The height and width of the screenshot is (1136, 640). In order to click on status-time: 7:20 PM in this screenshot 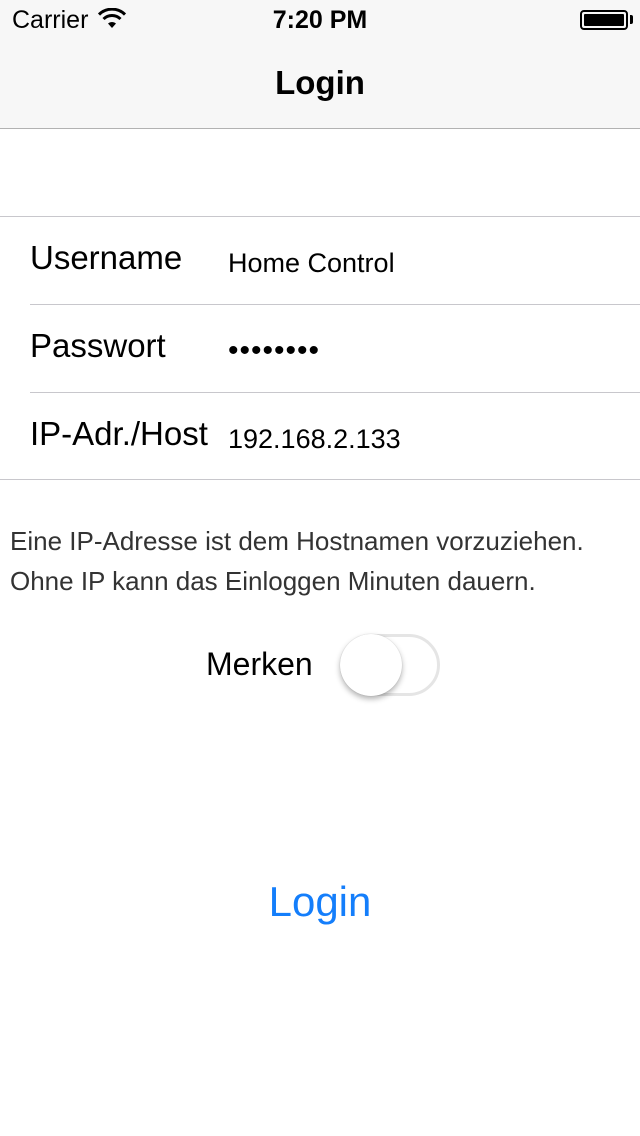, I will do `click(320, 20)`.